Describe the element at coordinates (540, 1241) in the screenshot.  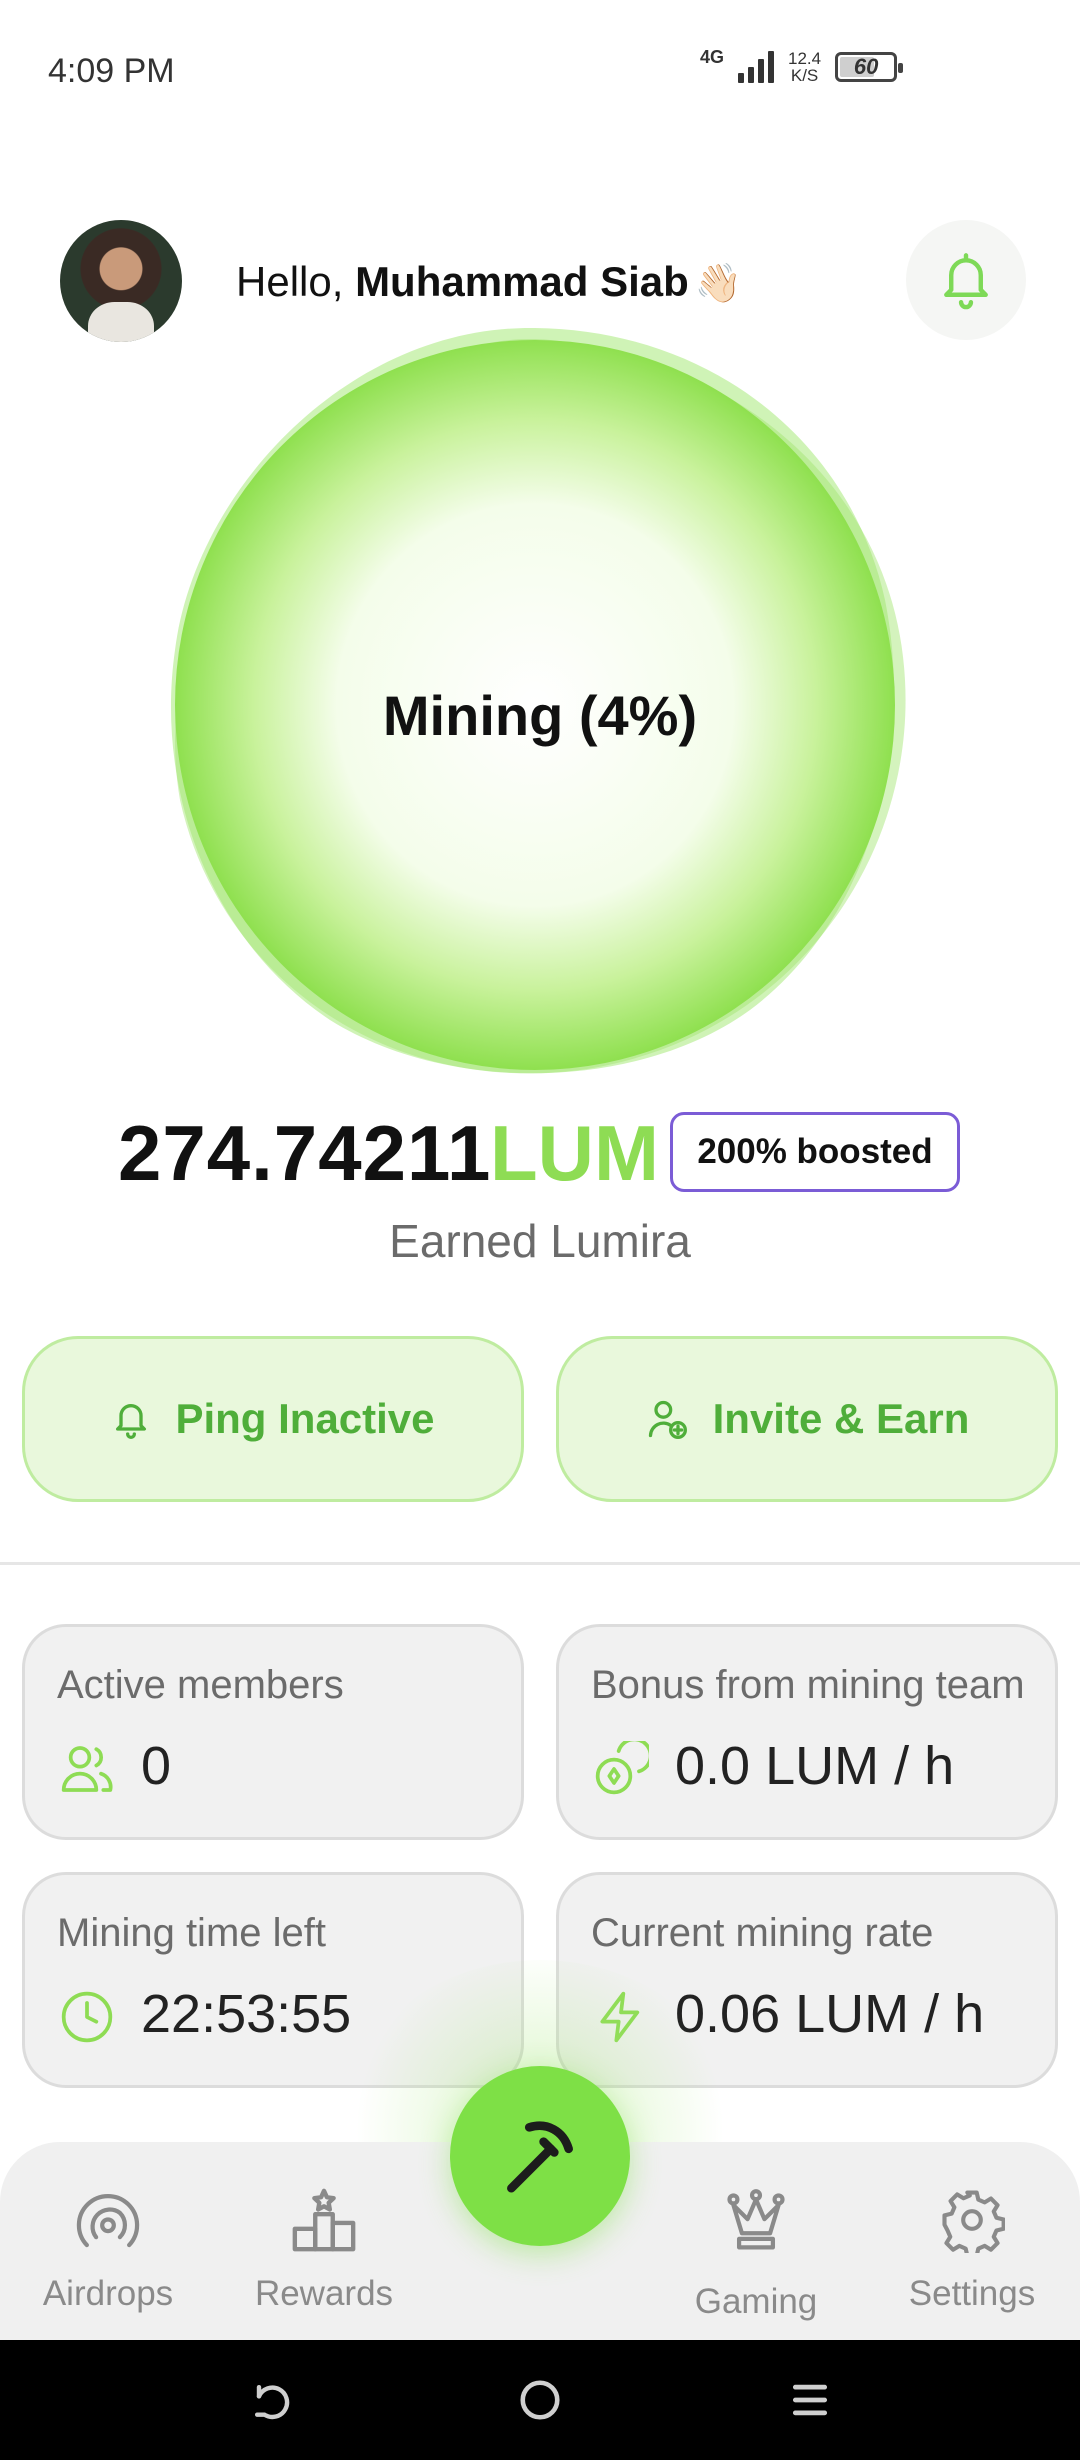
I see `earned-caption: Earned Lumira` at that location.